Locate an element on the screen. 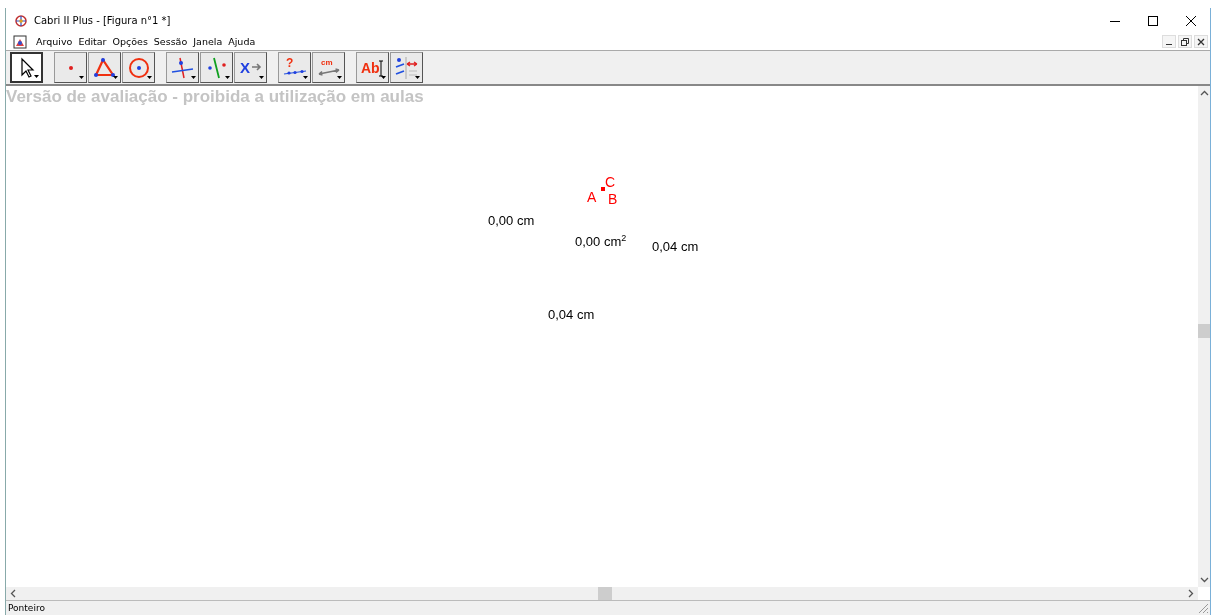 This screenshot has height=615, width=1213. maximize-icon is located at coordinates (1153, 20).